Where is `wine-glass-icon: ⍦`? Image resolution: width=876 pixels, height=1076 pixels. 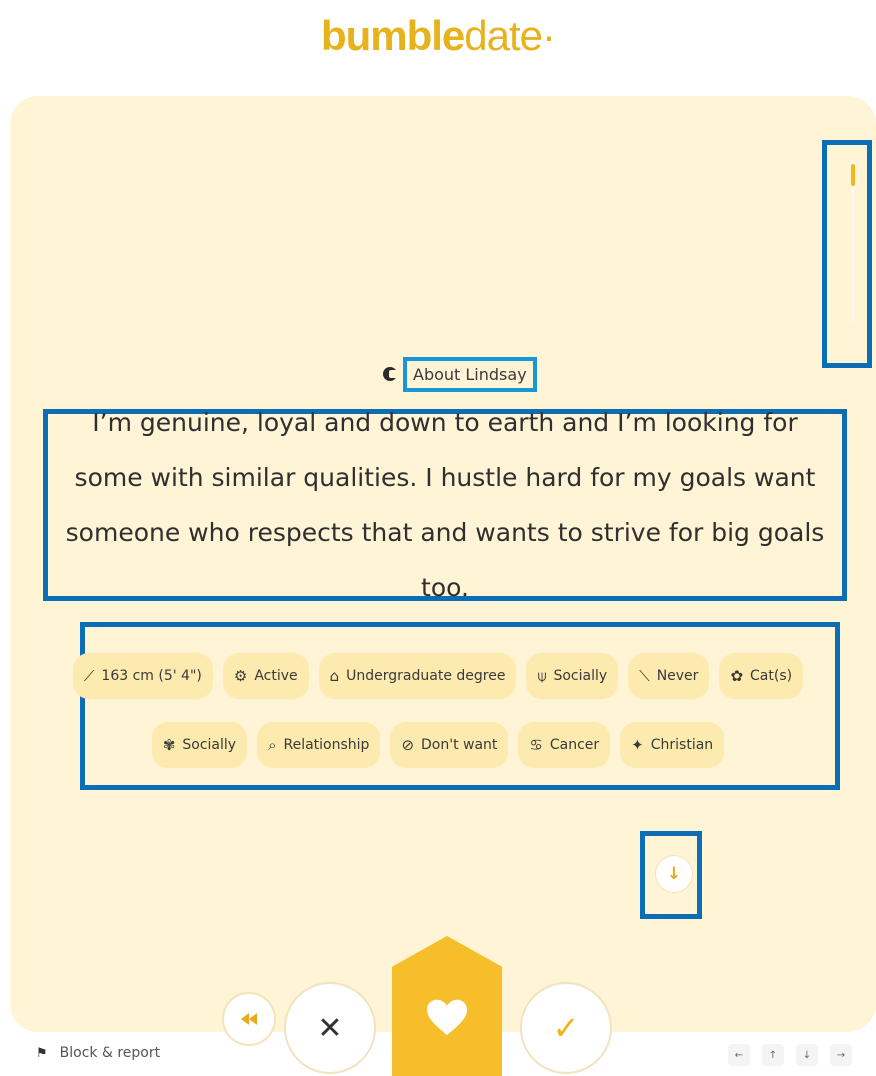 wine-glass-icon: ⍦ is located at coordinates (542, 676).